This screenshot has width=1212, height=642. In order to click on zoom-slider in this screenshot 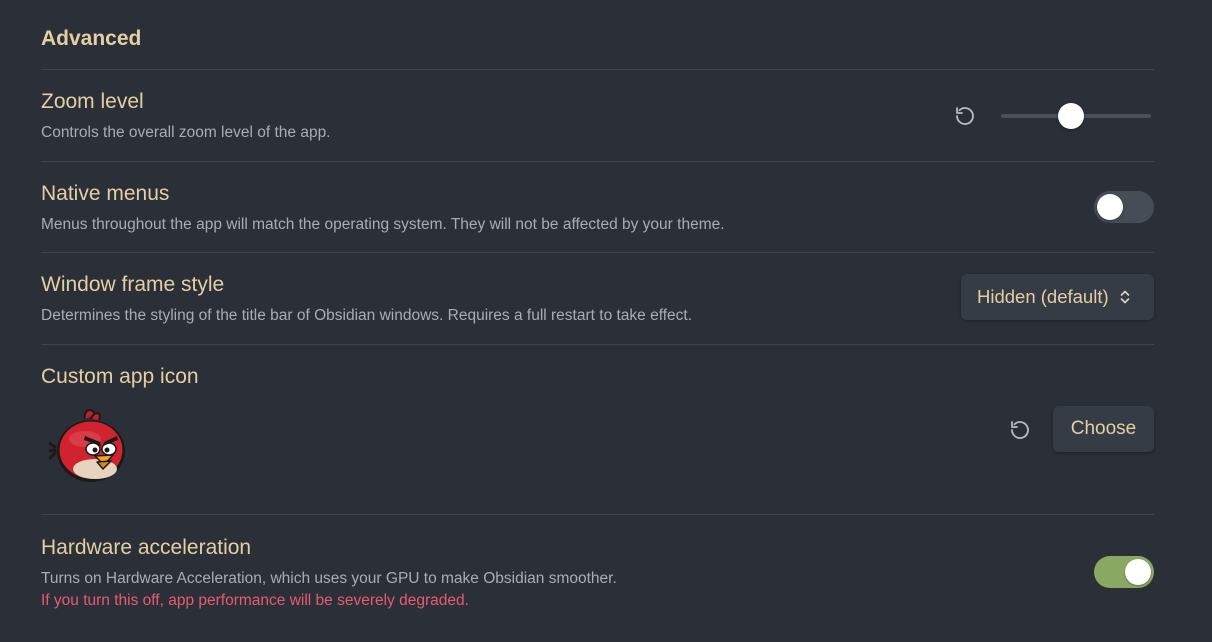, I will do `click(1076, 116)`.